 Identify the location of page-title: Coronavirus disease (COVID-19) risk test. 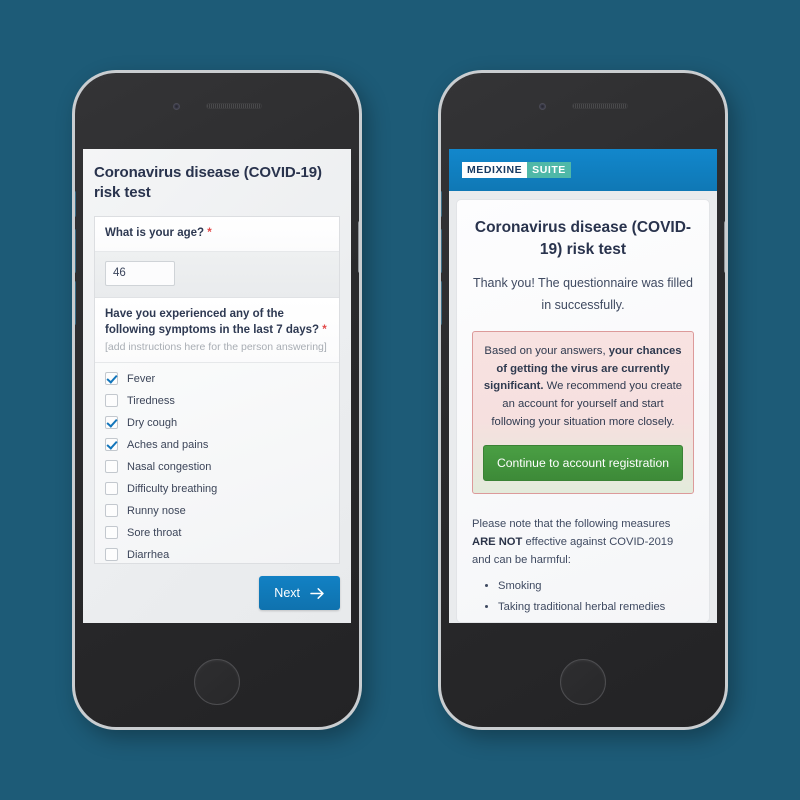
(208, 182).